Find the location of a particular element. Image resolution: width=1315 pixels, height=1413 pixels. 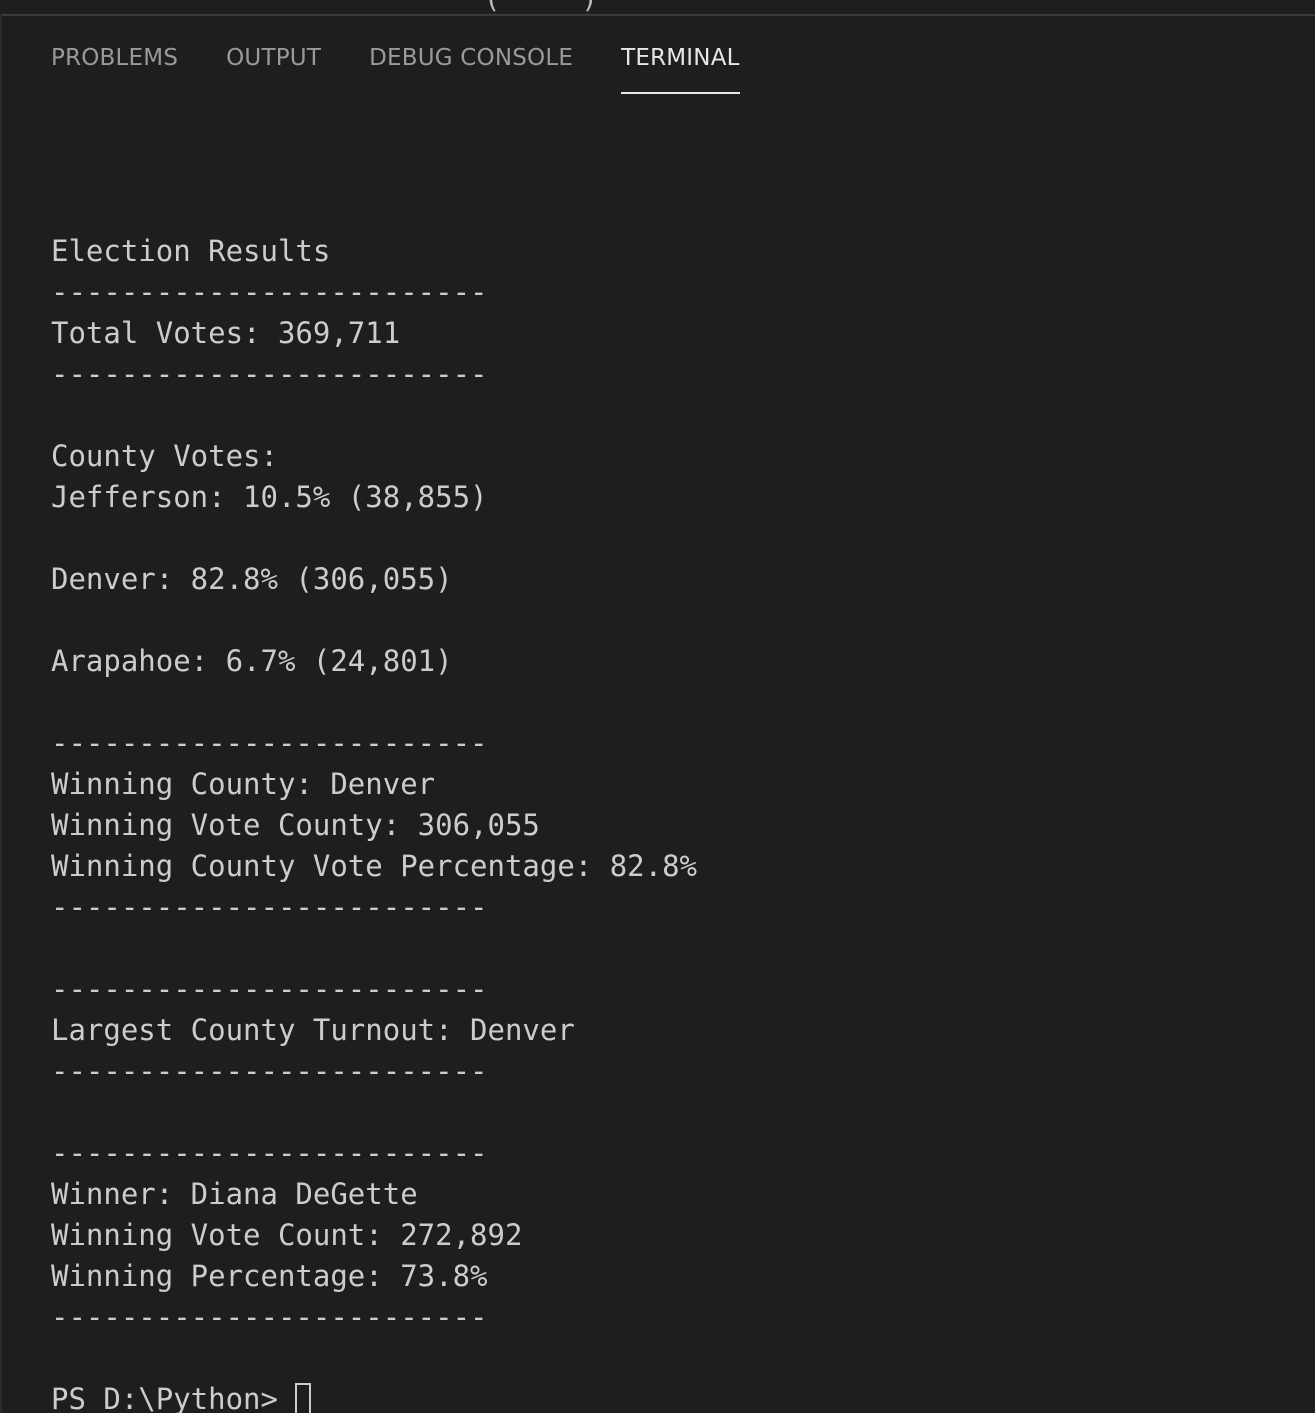

tab-problems: PROBLEMS is located at coordinates (114, 65).